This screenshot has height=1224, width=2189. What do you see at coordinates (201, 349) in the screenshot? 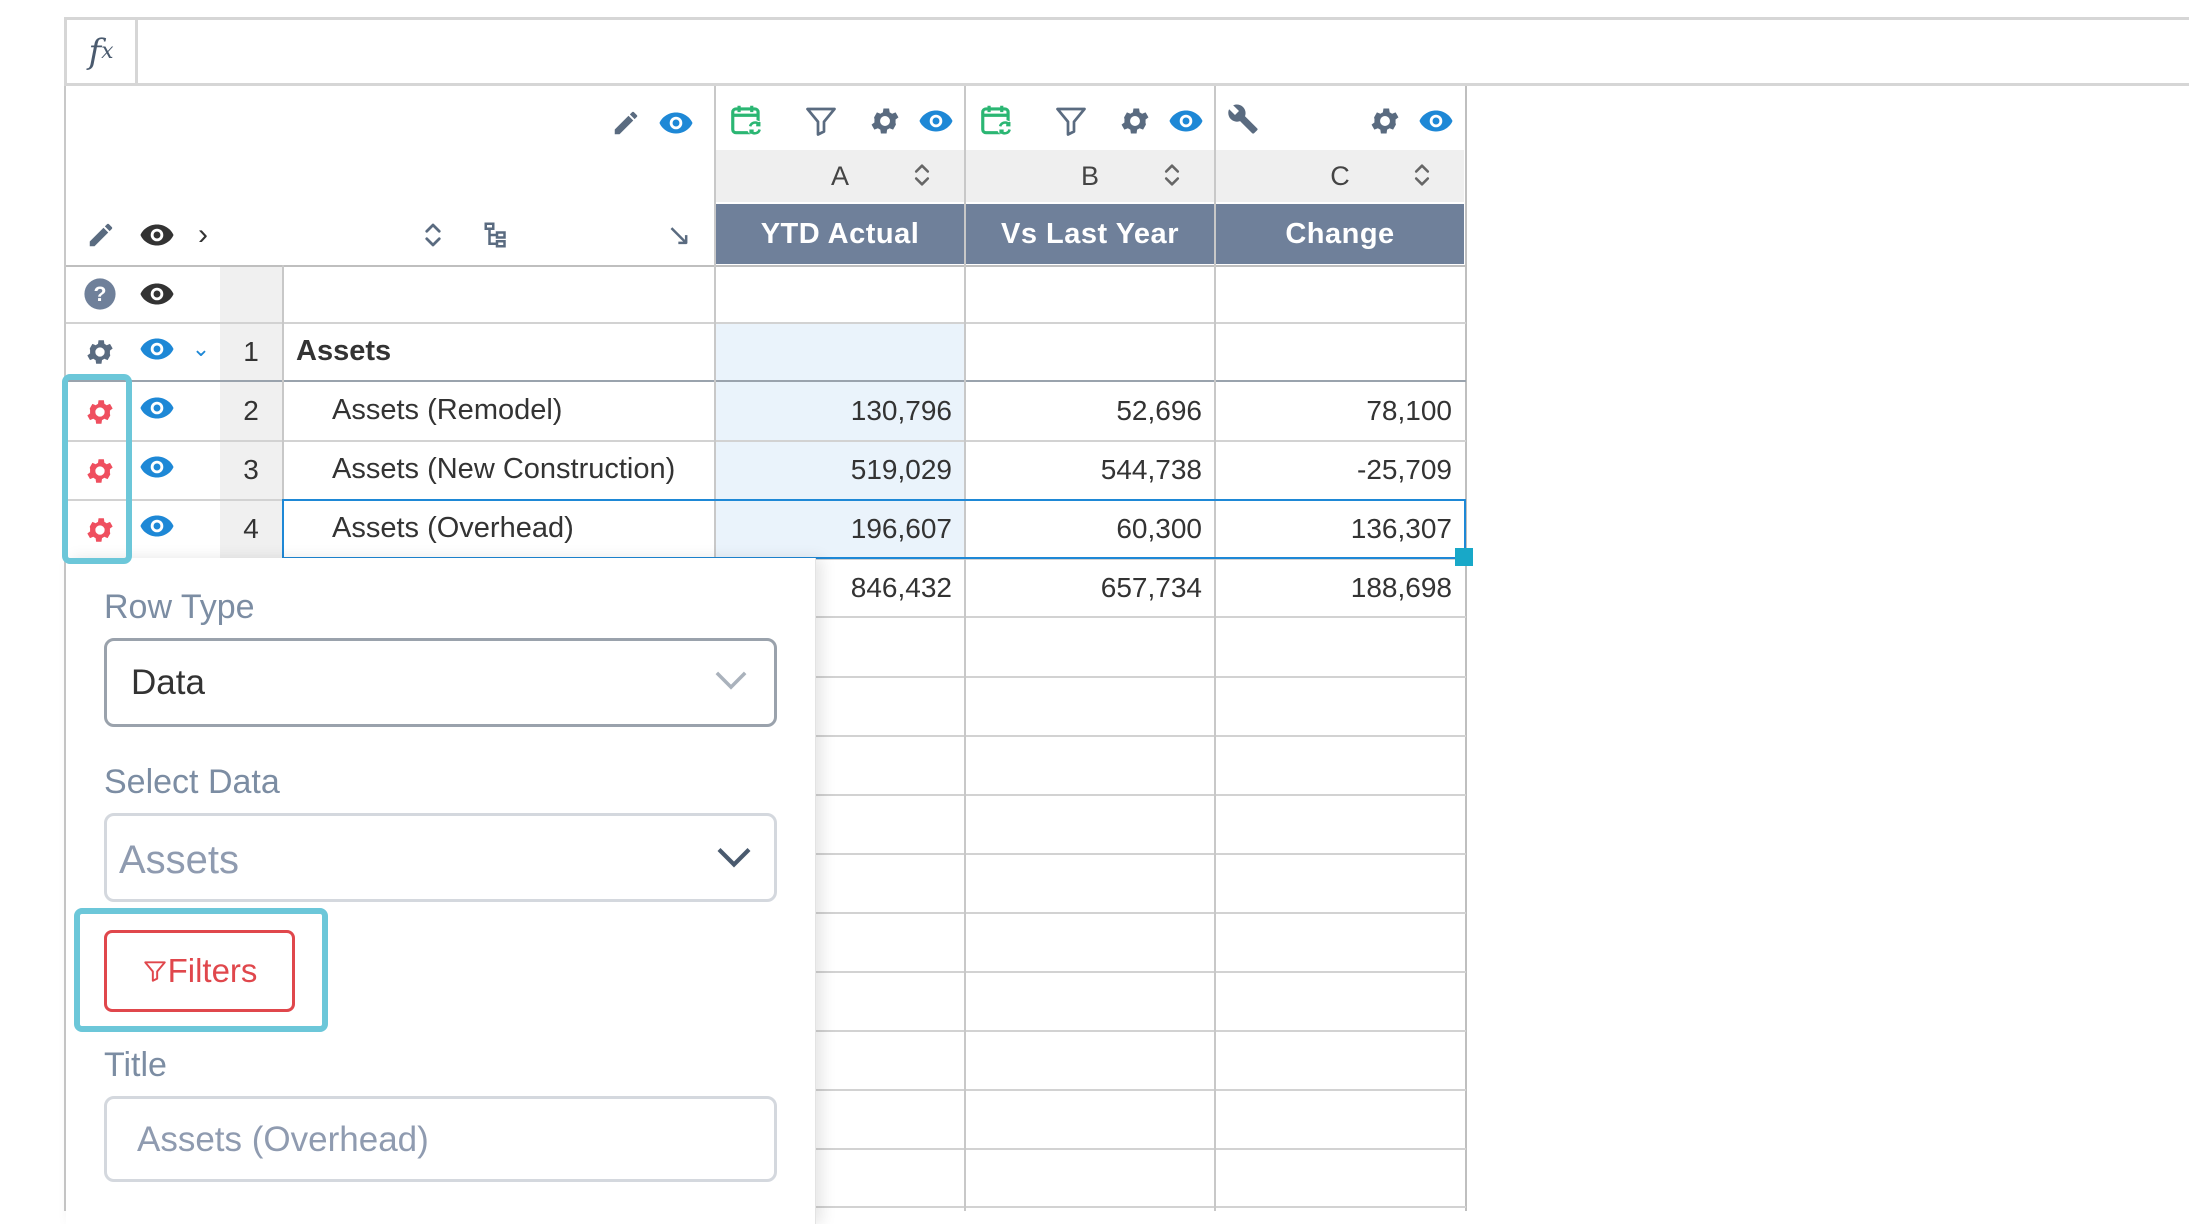
I see `collapse-chevron-down-icon: ⌄` at bounding box center [201, 349].